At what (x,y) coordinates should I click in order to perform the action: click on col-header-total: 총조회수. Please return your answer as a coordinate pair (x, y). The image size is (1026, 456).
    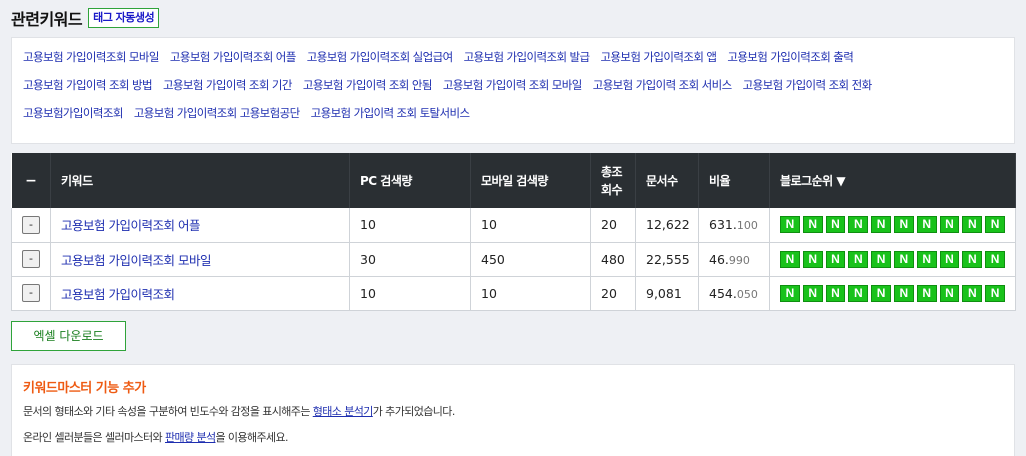
    Looking at the image, I should click on (613, 180).